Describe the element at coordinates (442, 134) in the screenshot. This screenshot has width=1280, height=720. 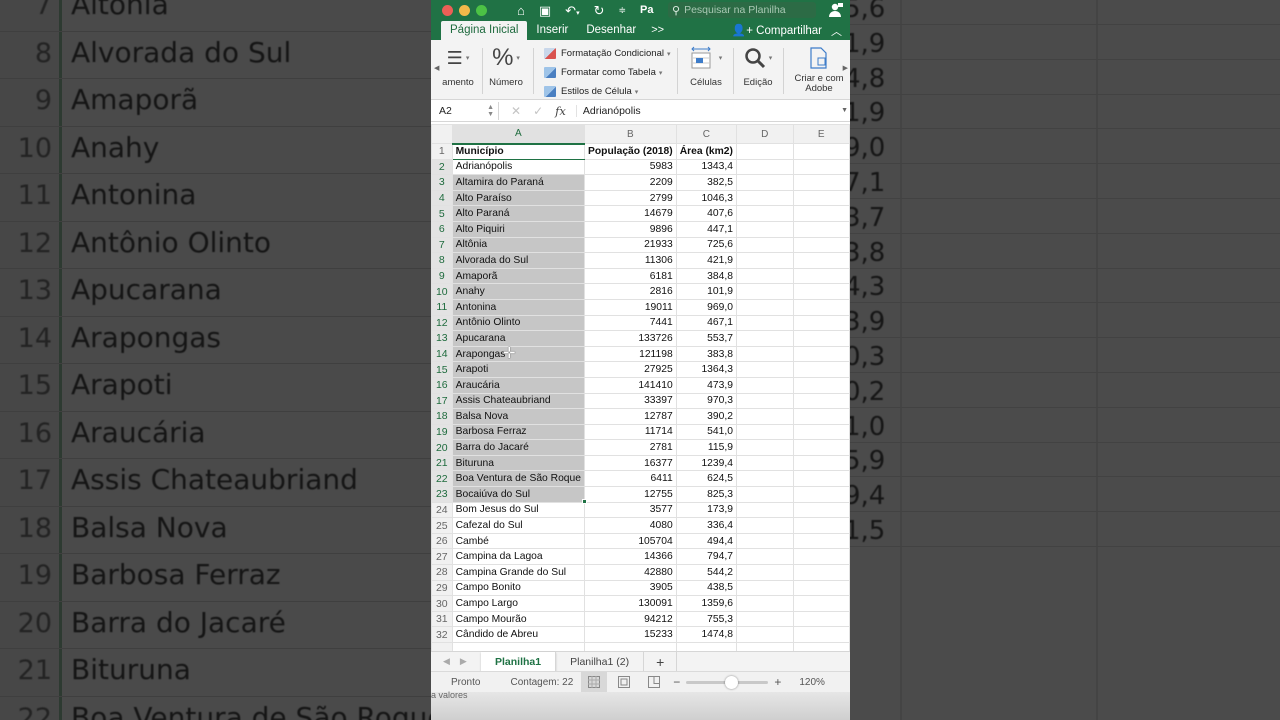
I see `select-all-corner` at that location.